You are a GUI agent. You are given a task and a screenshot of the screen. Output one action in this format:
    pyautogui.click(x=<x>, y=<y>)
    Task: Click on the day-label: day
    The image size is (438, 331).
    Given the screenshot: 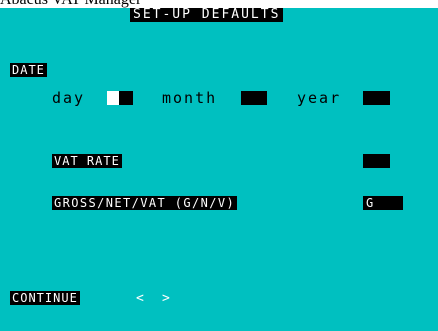 What is the action you would take?
    pyautogui.click(x=69, y=98)
    